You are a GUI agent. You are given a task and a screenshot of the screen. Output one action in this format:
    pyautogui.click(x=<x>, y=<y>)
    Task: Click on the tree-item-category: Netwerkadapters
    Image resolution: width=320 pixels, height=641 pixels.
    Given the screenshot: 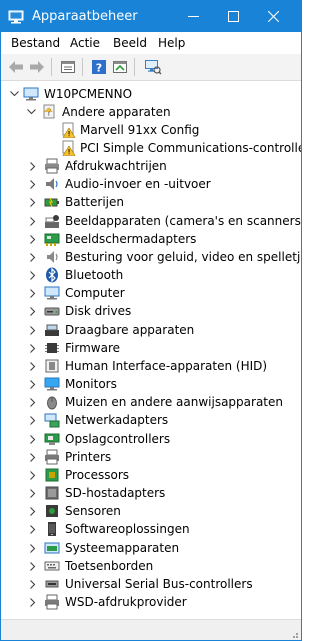 What is the action you would take?
    pyautogui.click(x=151, y=420)
    